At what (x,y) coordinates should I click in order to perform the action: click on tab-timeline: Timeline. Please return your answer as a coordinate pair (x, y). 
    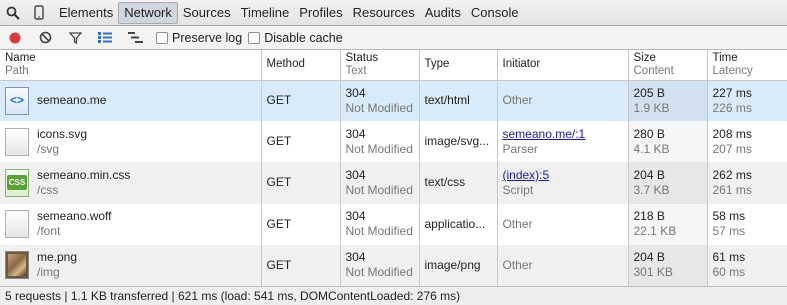
    Looking at the image, I should click on (265, 13).